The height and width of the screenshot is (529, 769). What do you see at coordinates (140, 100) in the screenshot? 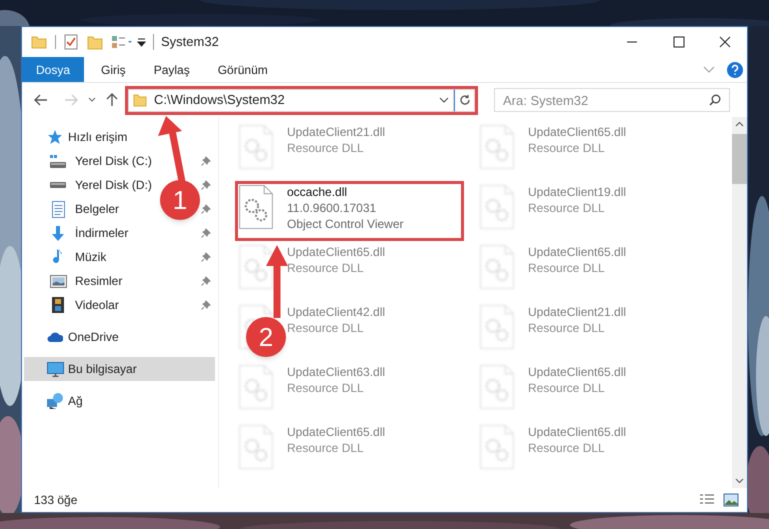
I see `folder-icon` at bounding box center [140, 100].